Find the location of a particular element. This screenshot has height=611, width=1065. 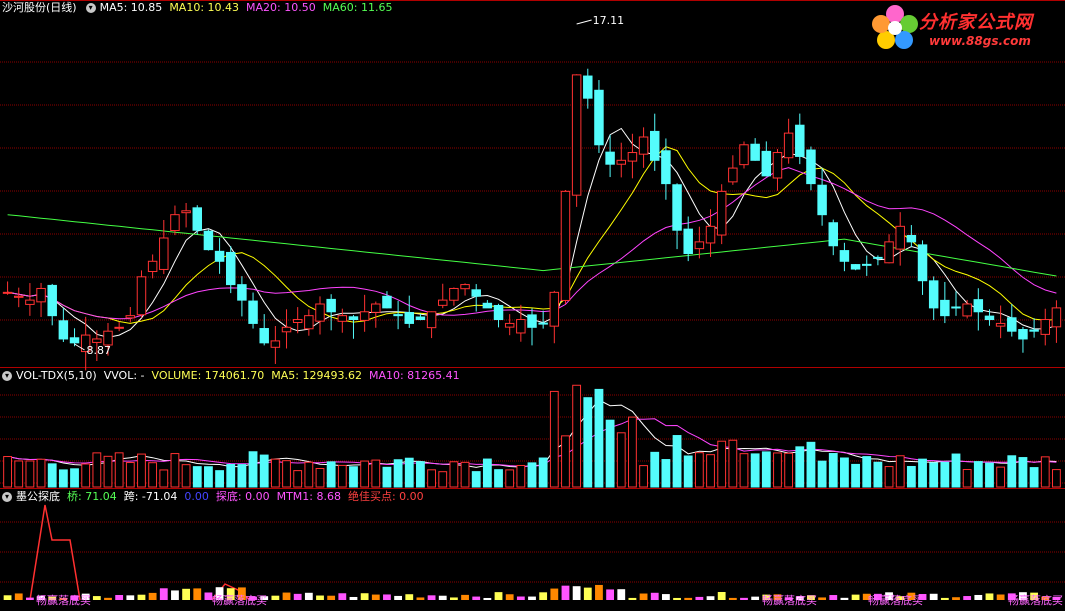

volume-ma10-label: MA10: 81265.41 is located at coordinates (414, 375).